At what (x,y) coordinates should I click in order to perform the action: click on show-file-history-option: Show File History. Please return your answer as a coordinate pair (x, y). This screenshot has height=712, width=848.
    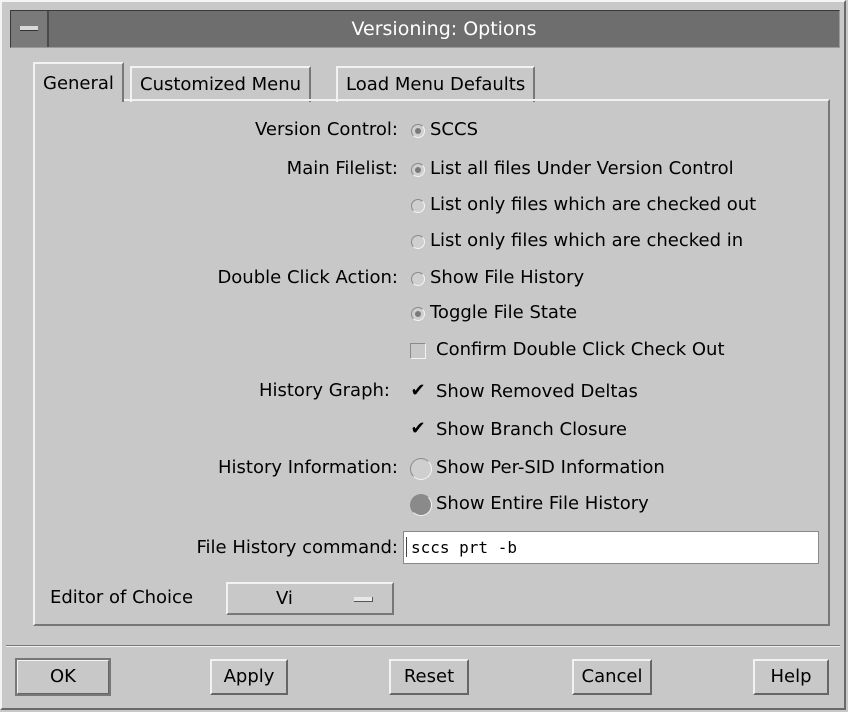
    Looking at the image, I should click on (507, 277).